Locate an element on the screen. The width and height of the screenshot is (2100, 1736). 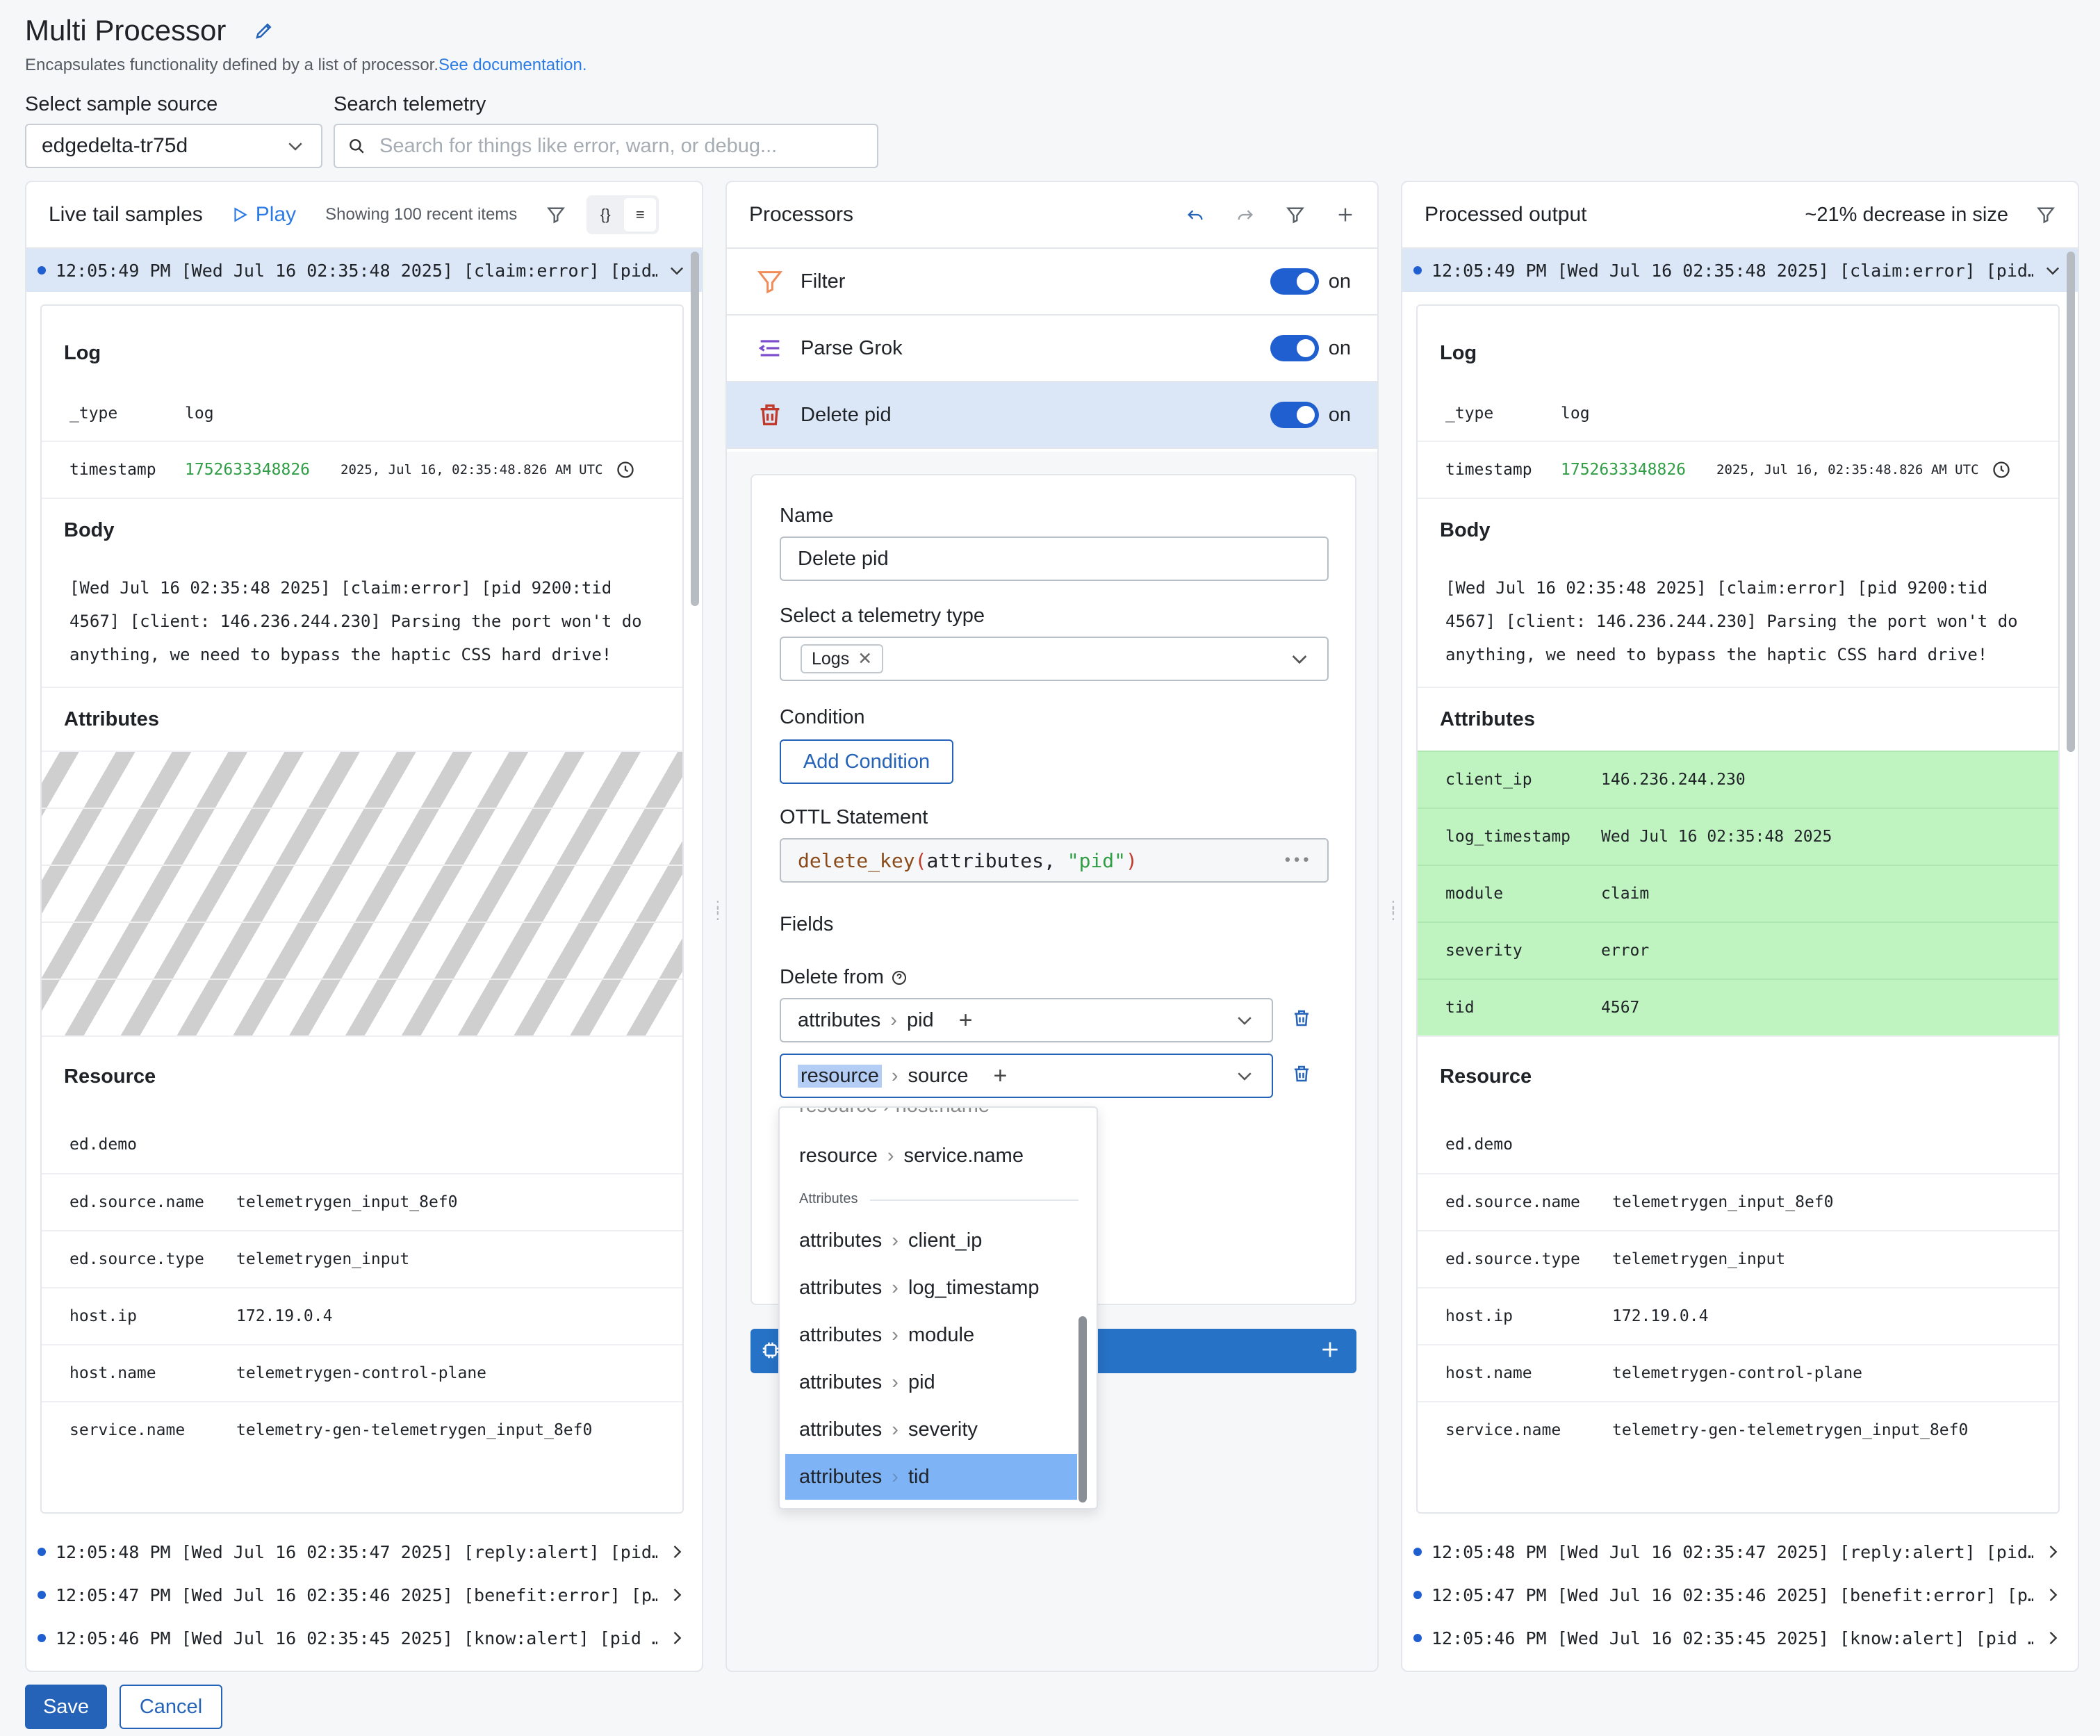
more-icon: ••• is located at coordinates (1297, 860).